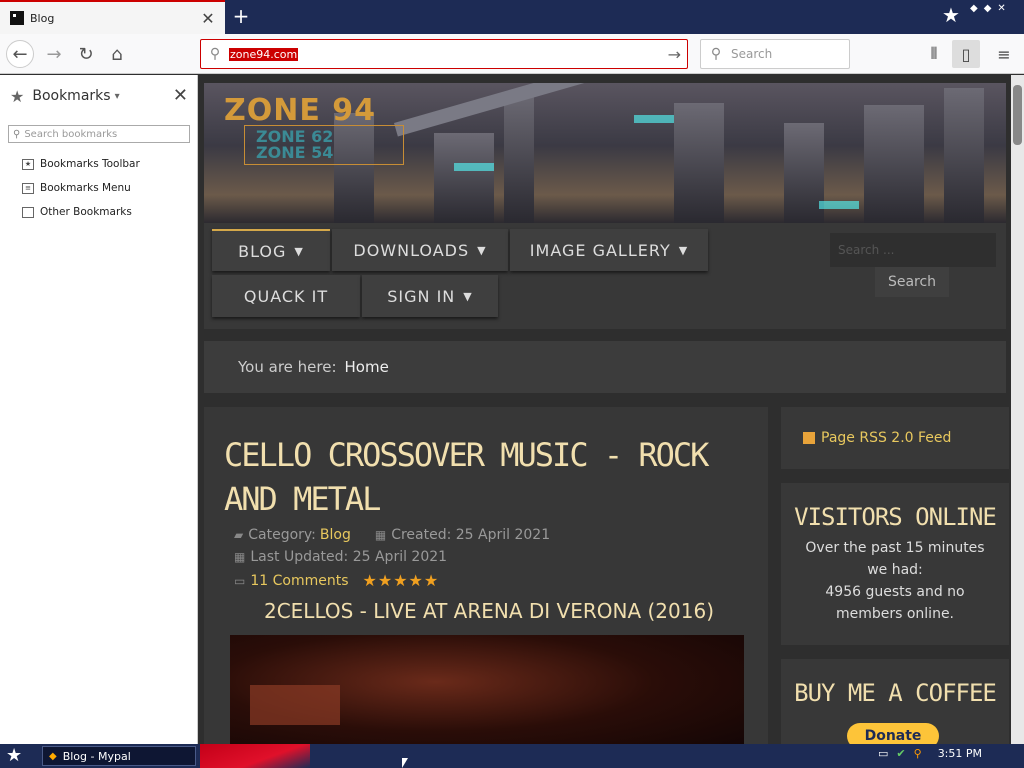 This screenshot has width=1024, height=768. I want to click on menu-item-sign-in: SIGN IN ▼, so click(430, 296).